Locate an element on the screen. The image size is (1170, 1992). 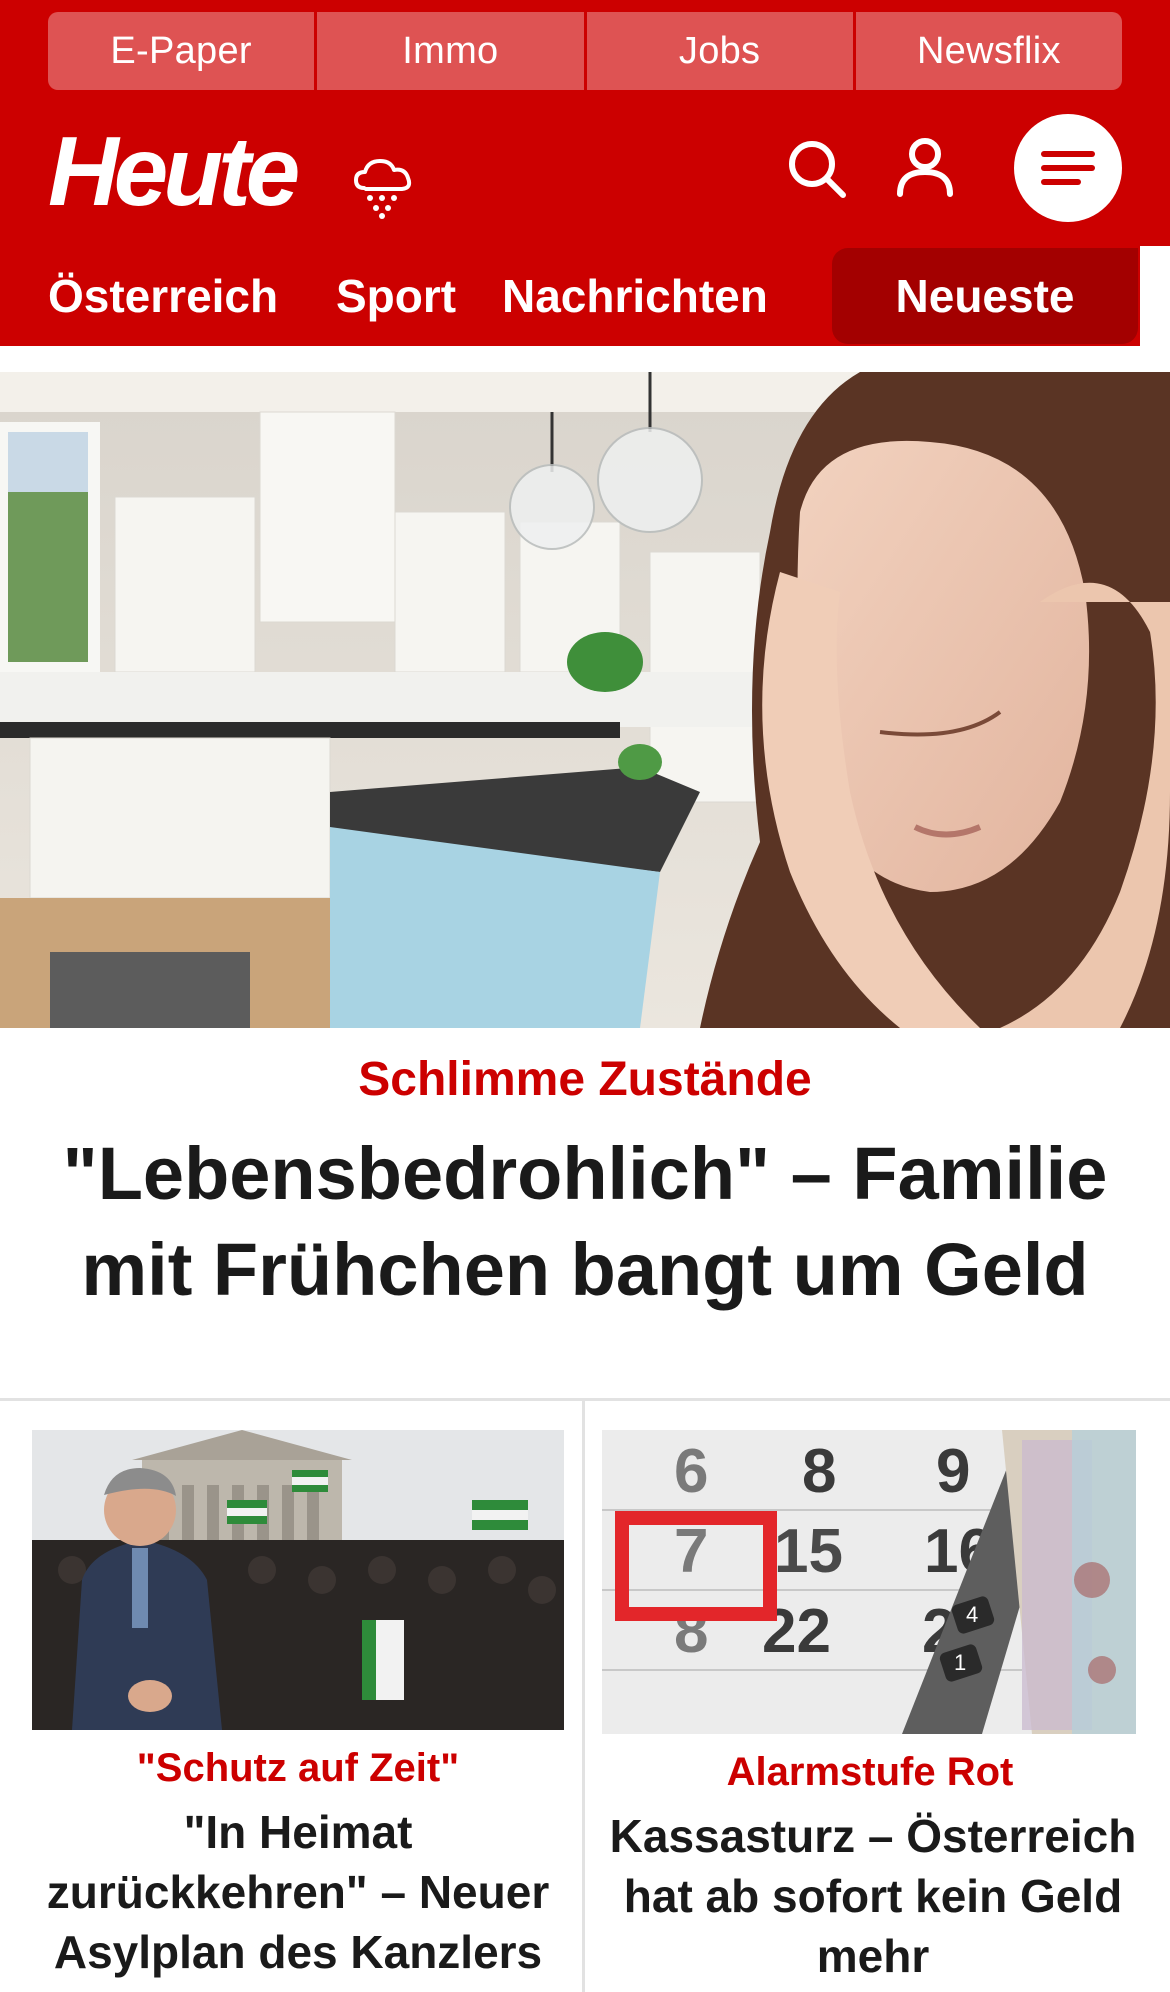
teaser-photo-calendar: 6 8 9 7 15 16 8 22 2 4 1 is located at coordinates (869, 1582).